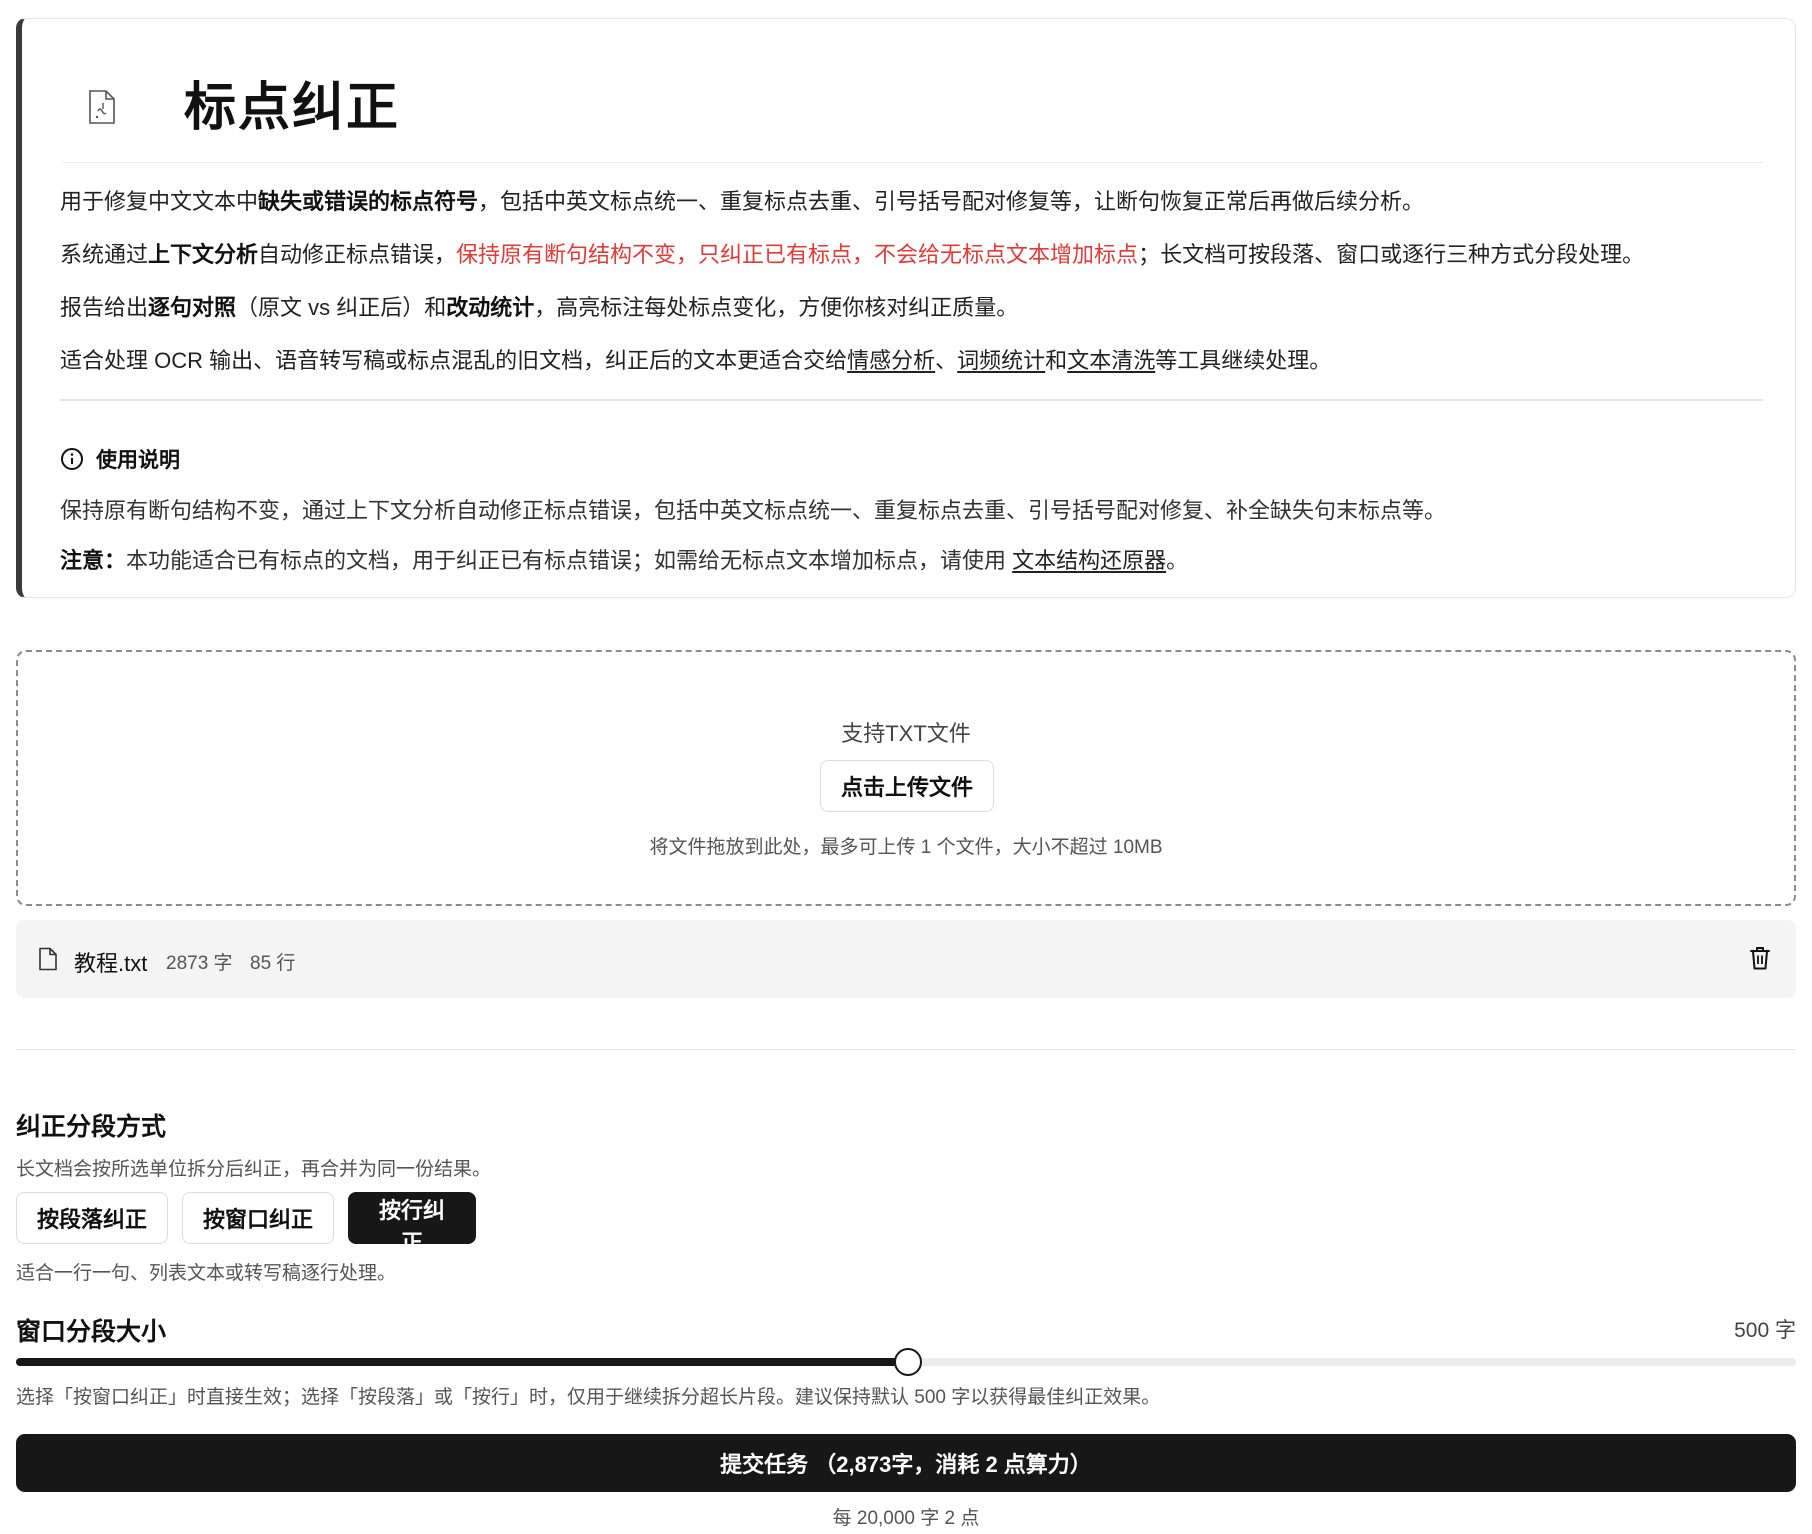 The width and height of the screenshot is (1812, 1534). What do you see at coordinates (258, 1218) in the screenshot?
I see `segment-by-window-button: 按窗口纠正` at bounding box center [258, 1218].